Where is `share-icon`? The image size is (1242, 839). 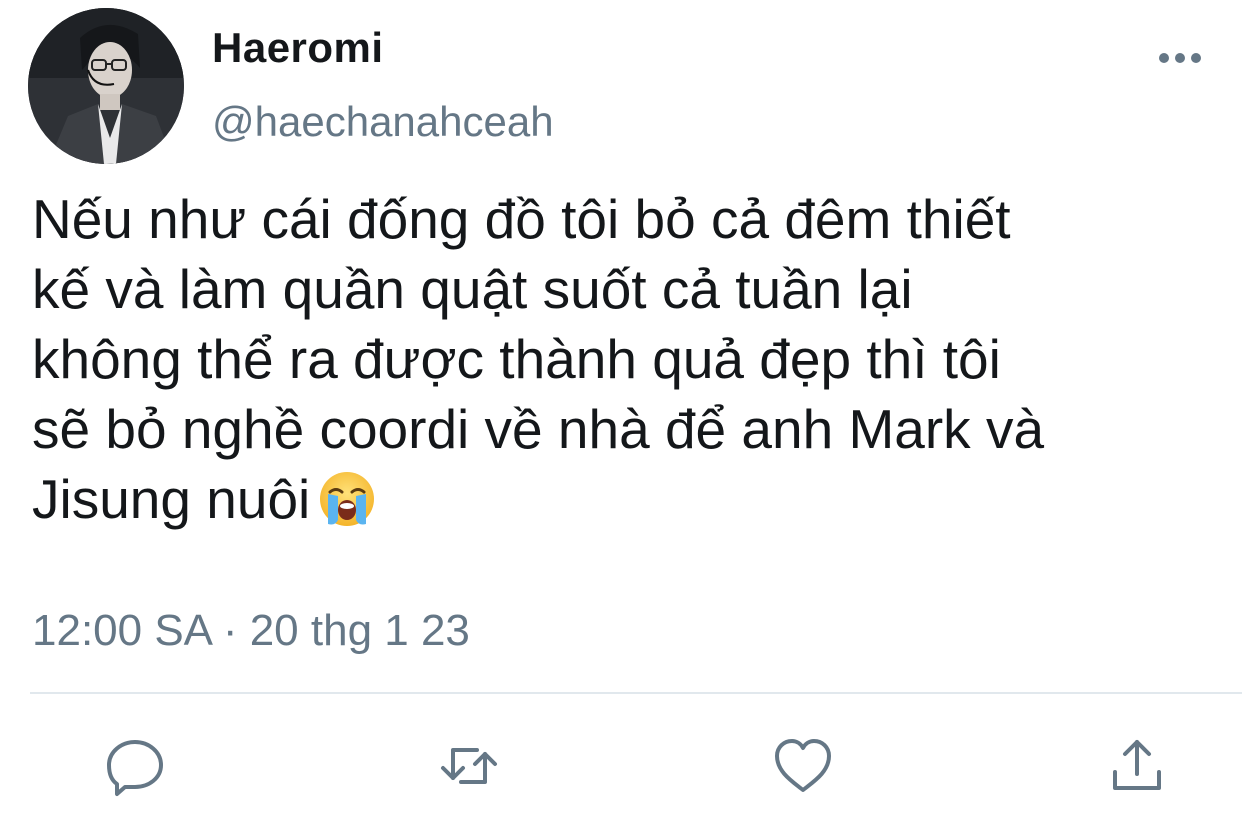 share-icon is located at coordinates (1137, 765).